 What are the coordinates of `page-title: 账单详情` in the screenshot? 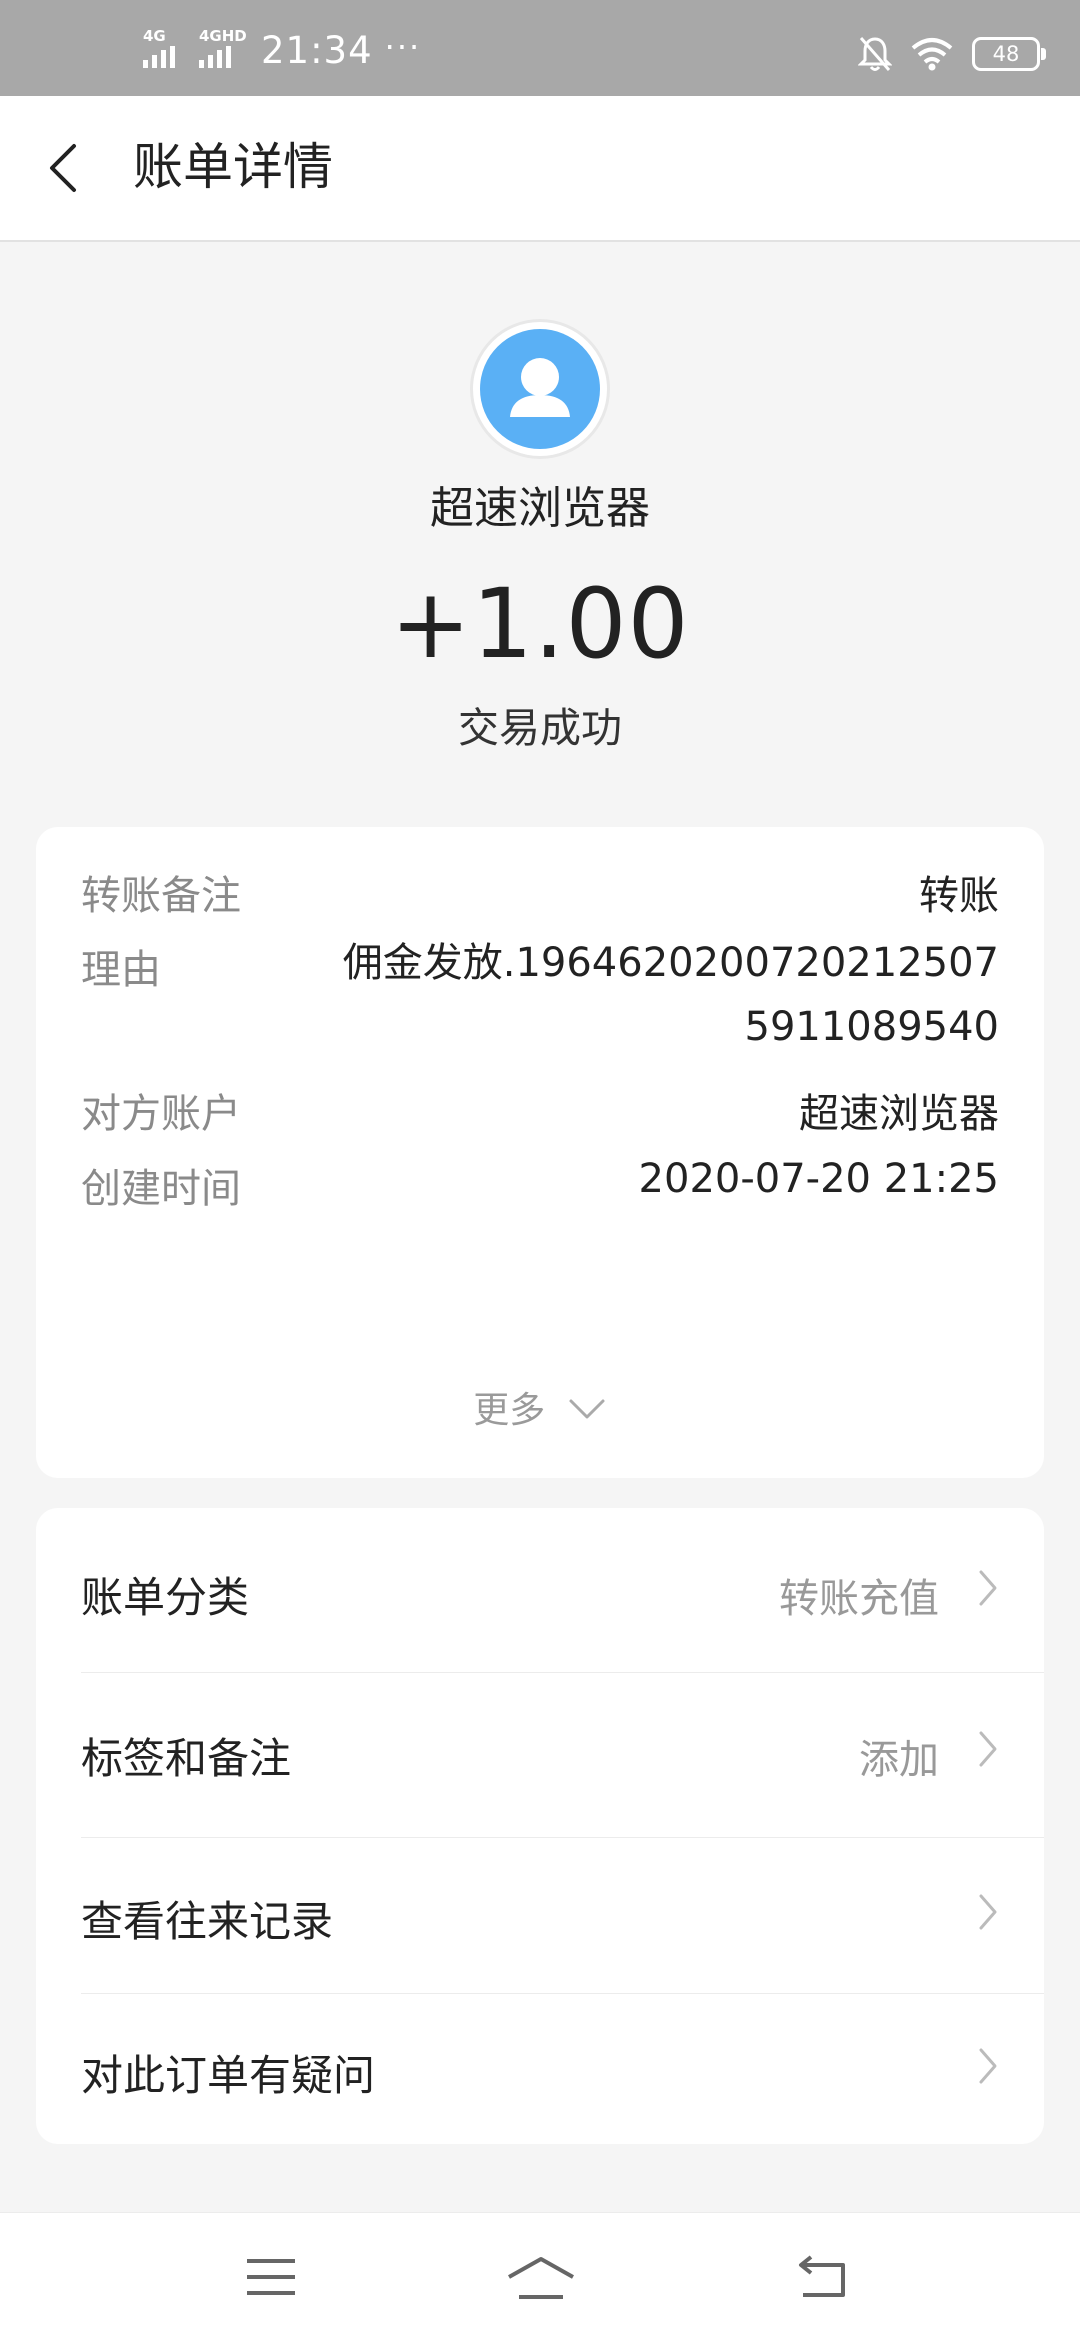 It's located at (233, 167).